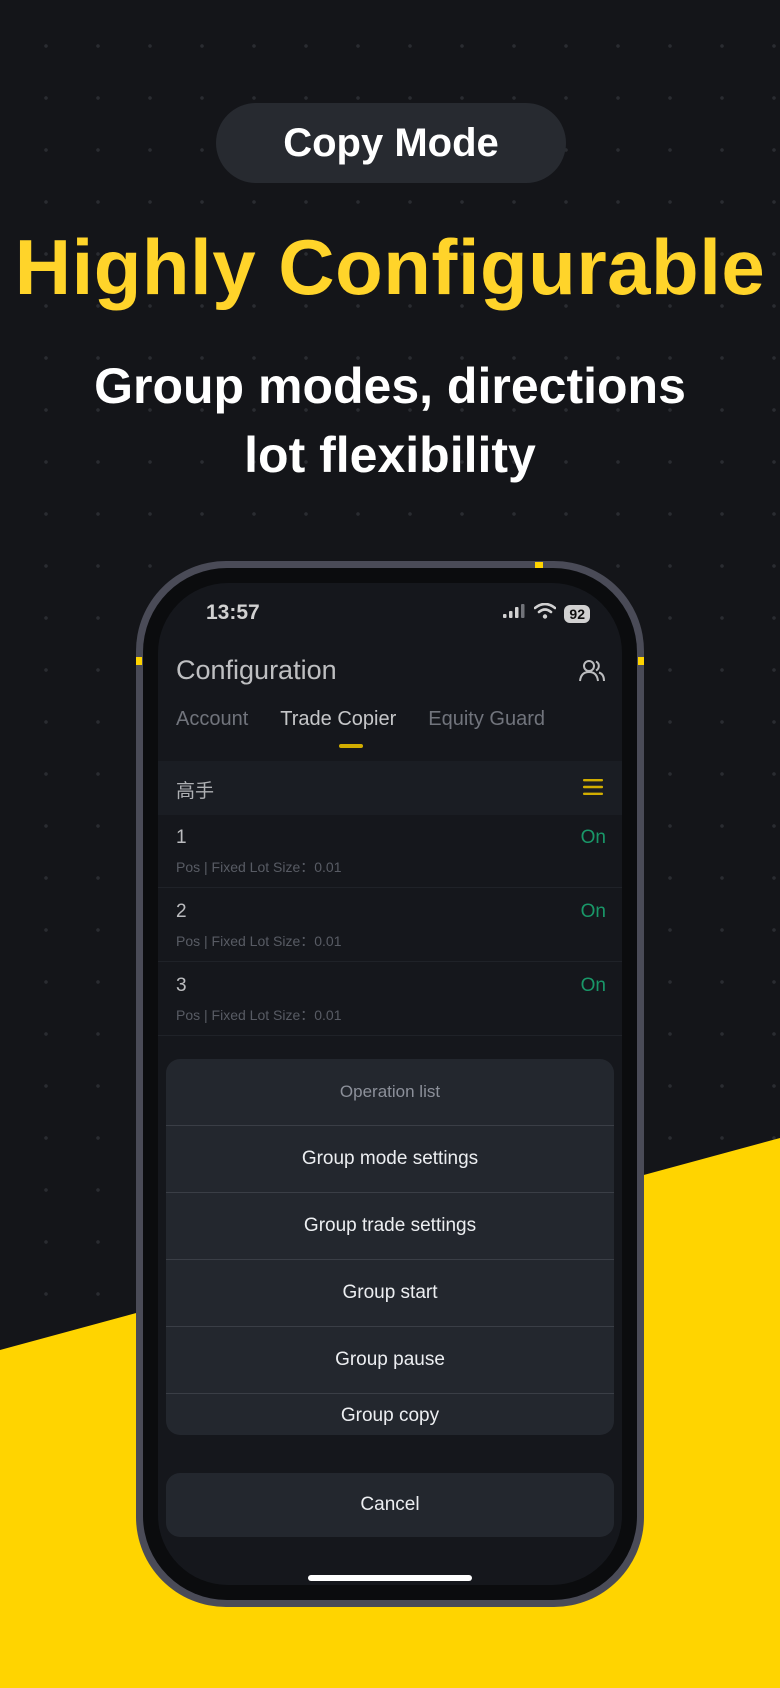  Describe the element at coordinates (390, 1505) in the screenshot. I see `cancel-button: Cancel` at that location.